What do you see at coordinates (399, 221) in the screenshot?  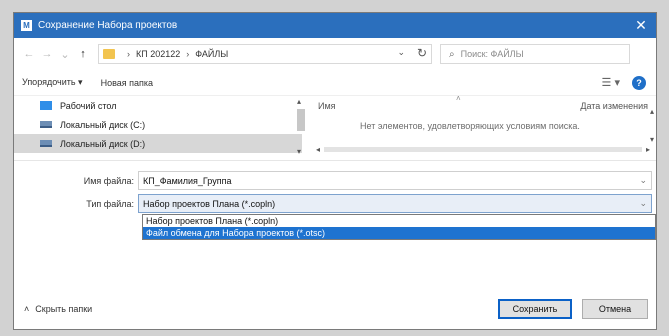 I see `filetype-option: Набор проектов Плана (*.copln)` at bounding box center [399, 221].